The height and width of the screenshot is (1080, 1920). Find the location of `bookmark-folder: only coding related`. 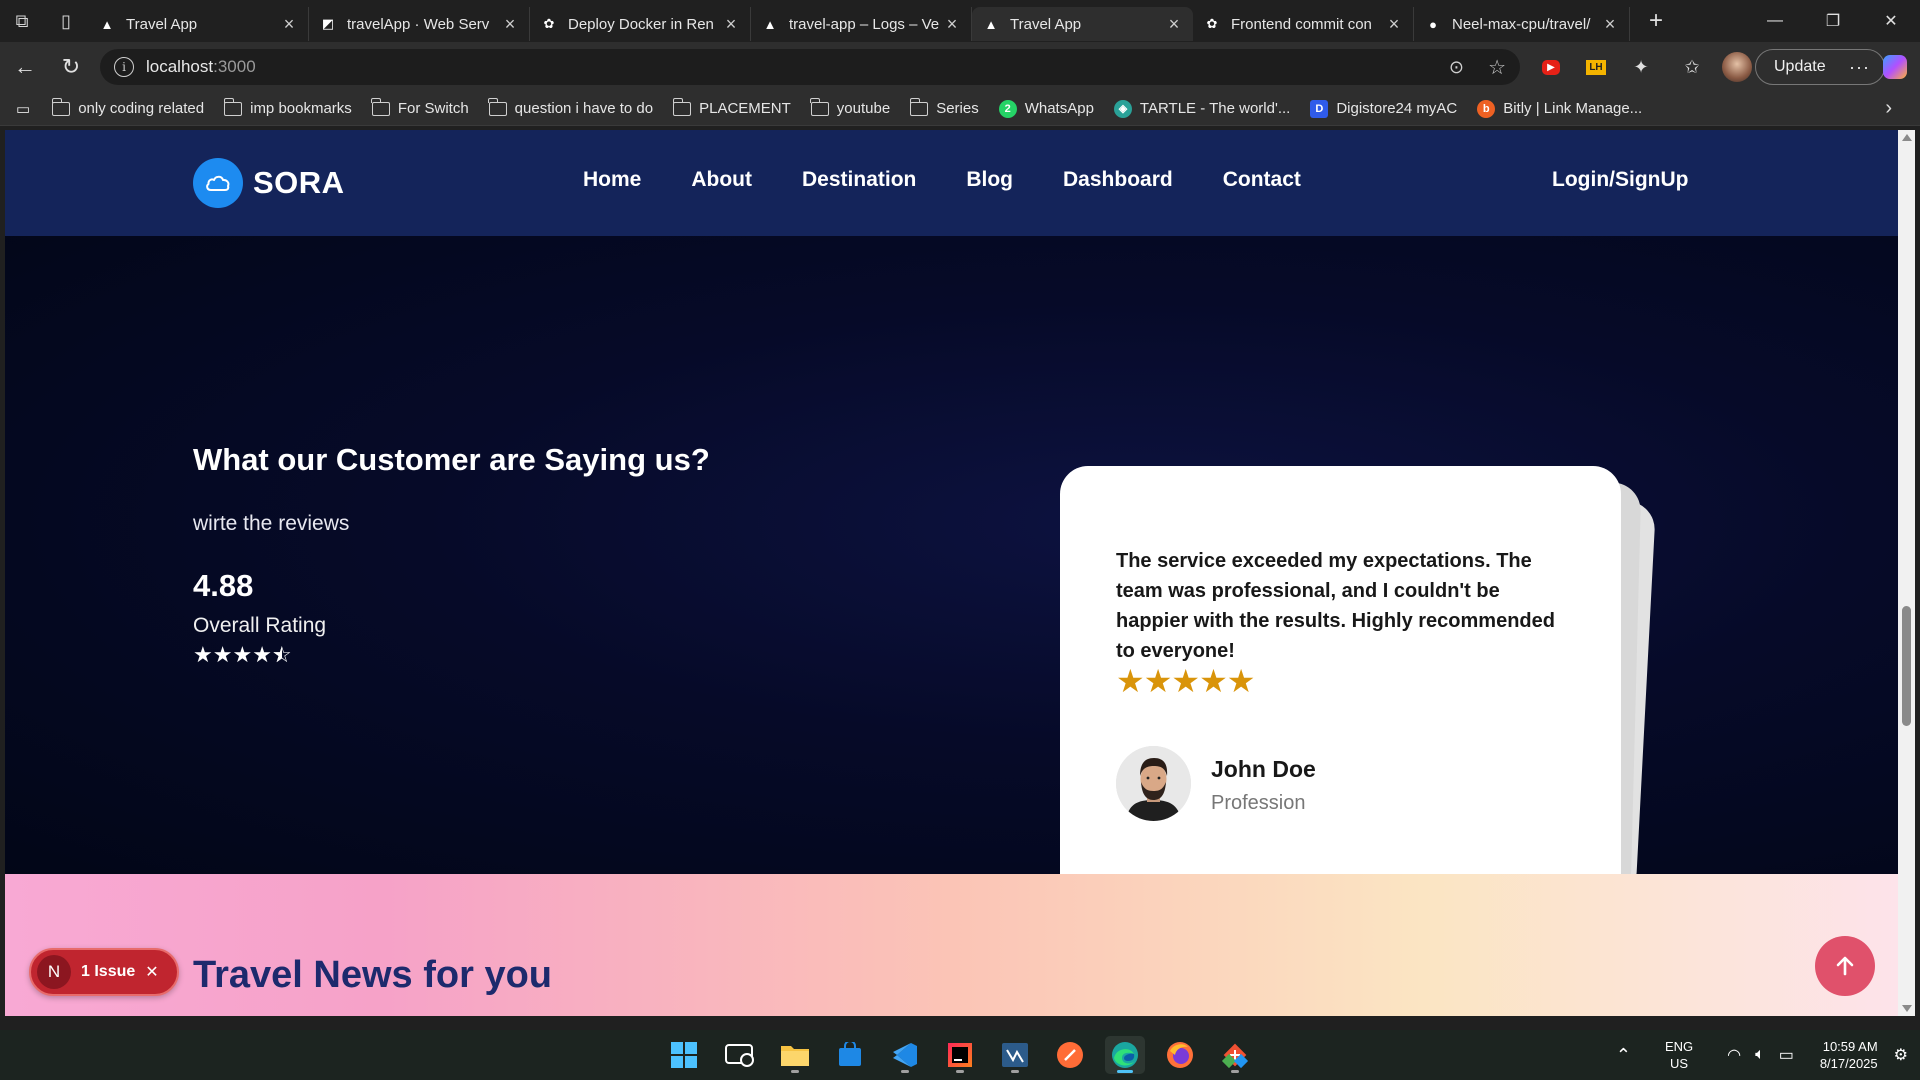

bookmark-folder: only coding related is located at coordinates (127, 107).